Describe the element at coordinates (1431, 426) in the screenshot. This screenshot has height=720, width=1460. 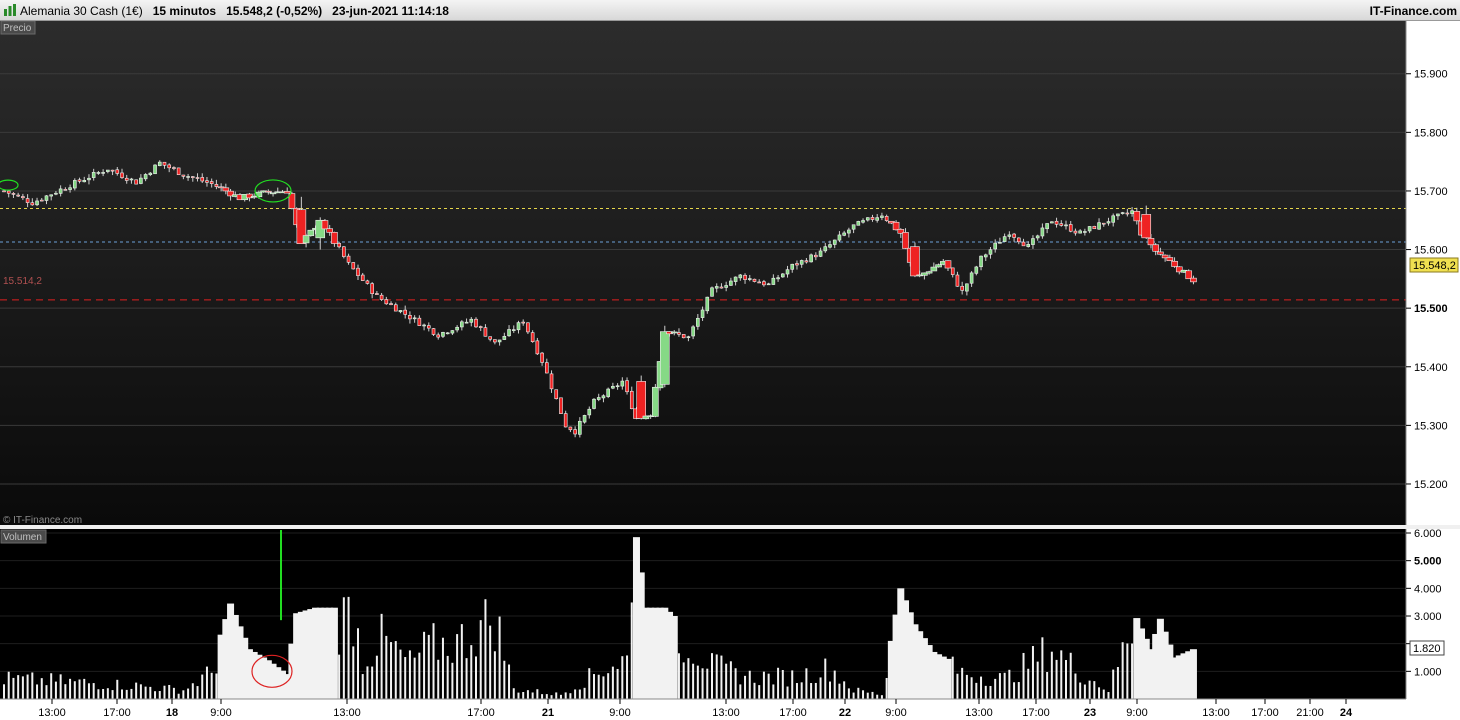
I see `price-tick-label: 15.300` at that location.